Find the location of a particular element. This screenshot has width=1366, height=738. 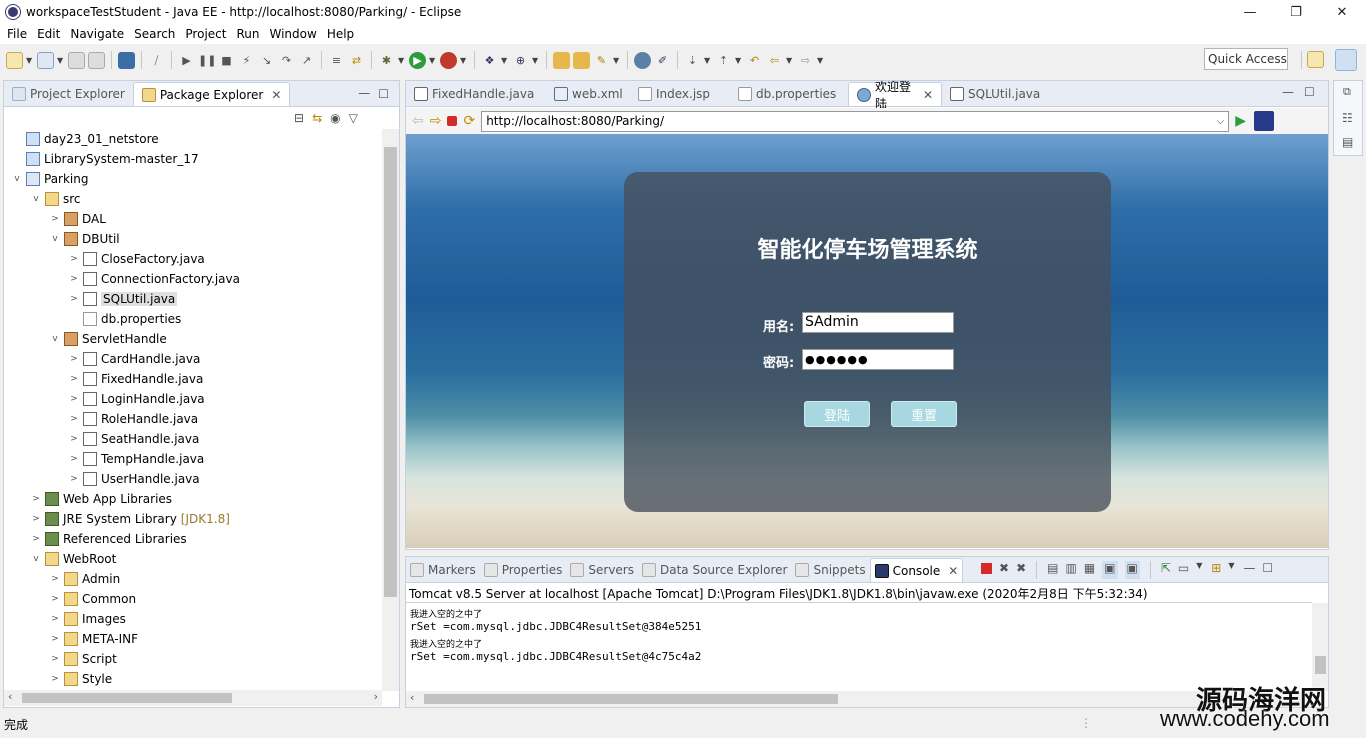

username-input: SAdmin is located at coordinates (878, 322).